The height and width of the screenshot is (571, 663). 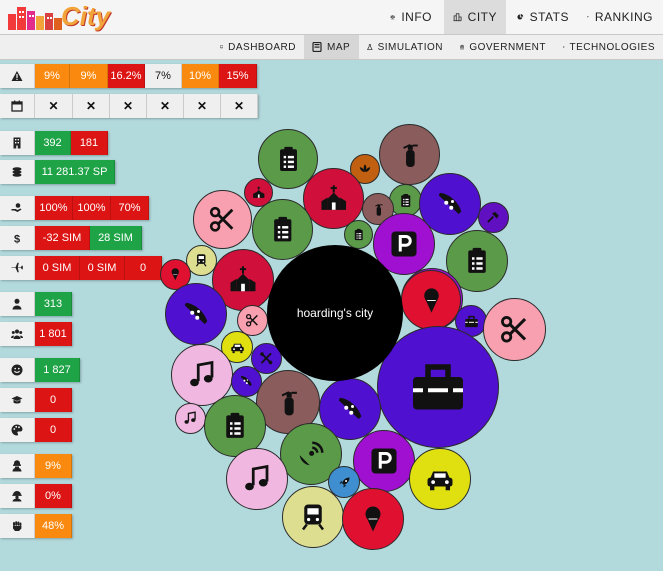 What do you see at coordinates (53, 143) in the screenshot?
I see `stat-value: 392` at bounding box center [53, 143].